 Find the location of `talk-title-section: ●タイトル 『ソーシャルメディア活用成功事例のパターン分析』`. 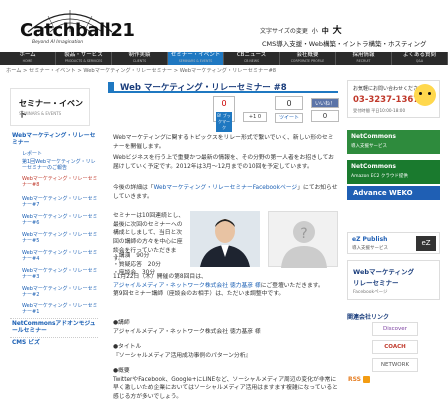

talk-title-section: ●タイトル 『ソーシャルメディア活用成功事例のパターン分析』 is located at coordinates (182, 351).